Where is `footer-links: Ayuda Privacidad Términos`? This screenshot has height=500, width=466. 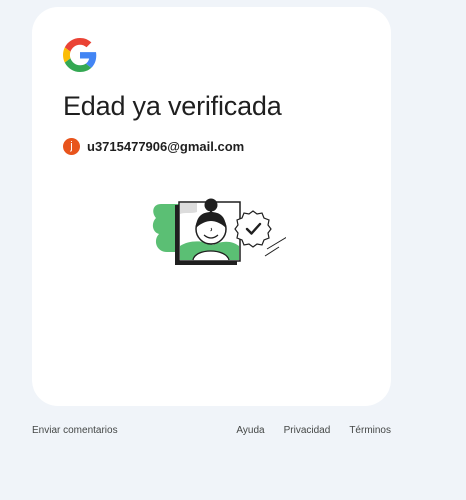
footer-links: Ayuda Privacidad Términos is located at coordinates (313, 430).